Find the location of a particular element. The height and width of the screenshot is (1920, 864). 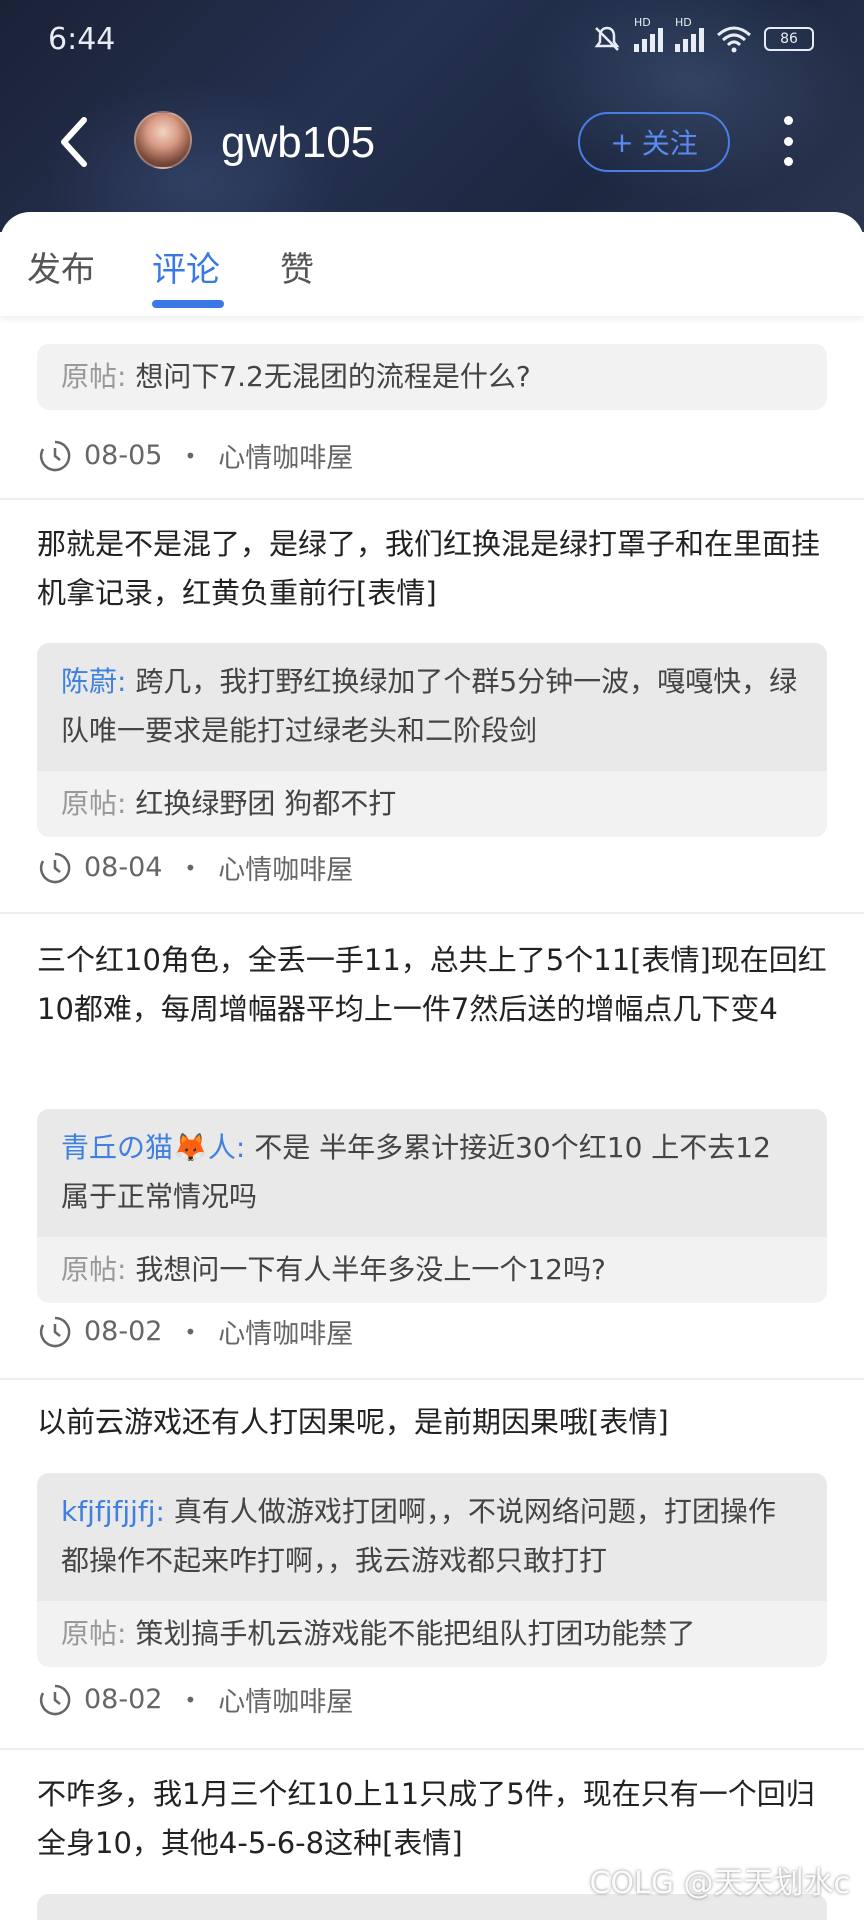

mute-icon is located at coordinates (607, 38).